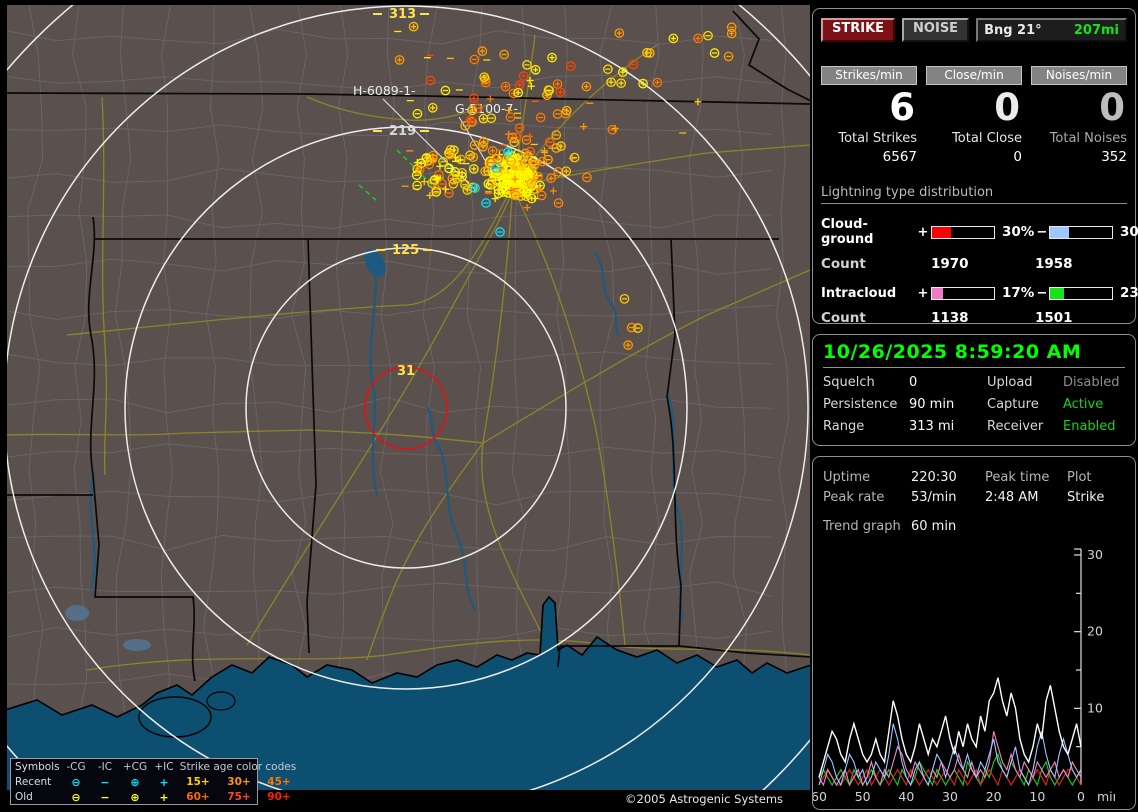 The width and height of the screenshot is (1138, 812). Describe the element at coordinates (198, 797) in the screenshot. I see `age-code: 60+` at that location.